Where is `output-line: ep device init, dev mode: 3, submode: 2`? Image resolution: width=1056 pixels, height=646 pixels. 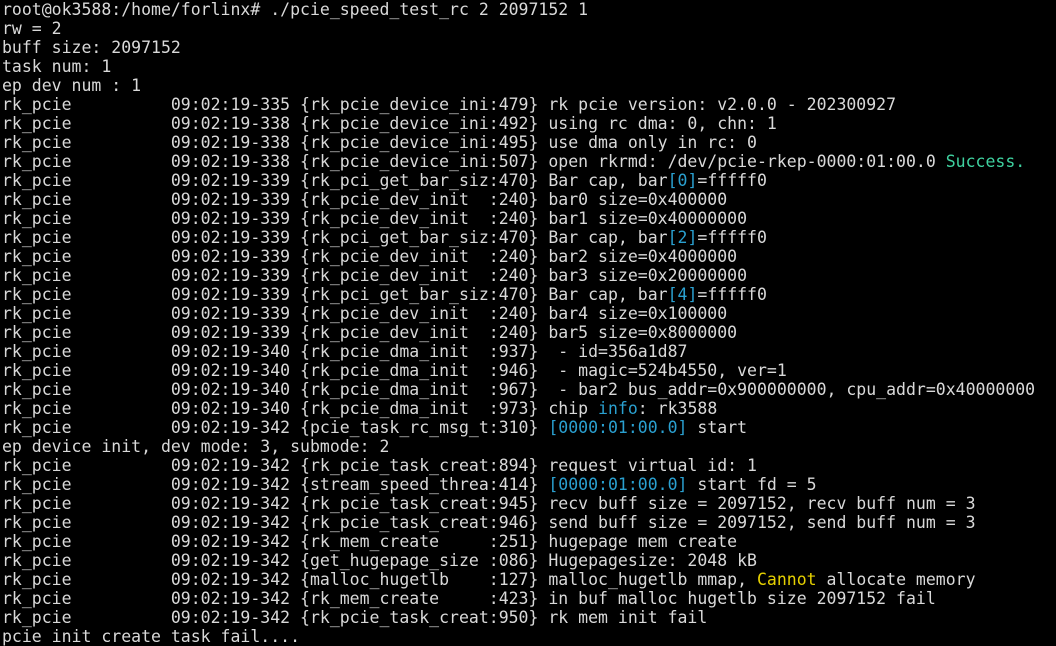
output-line: ep device init, dev mode: 3, submode: 2 is located at coordinates (529, 446).